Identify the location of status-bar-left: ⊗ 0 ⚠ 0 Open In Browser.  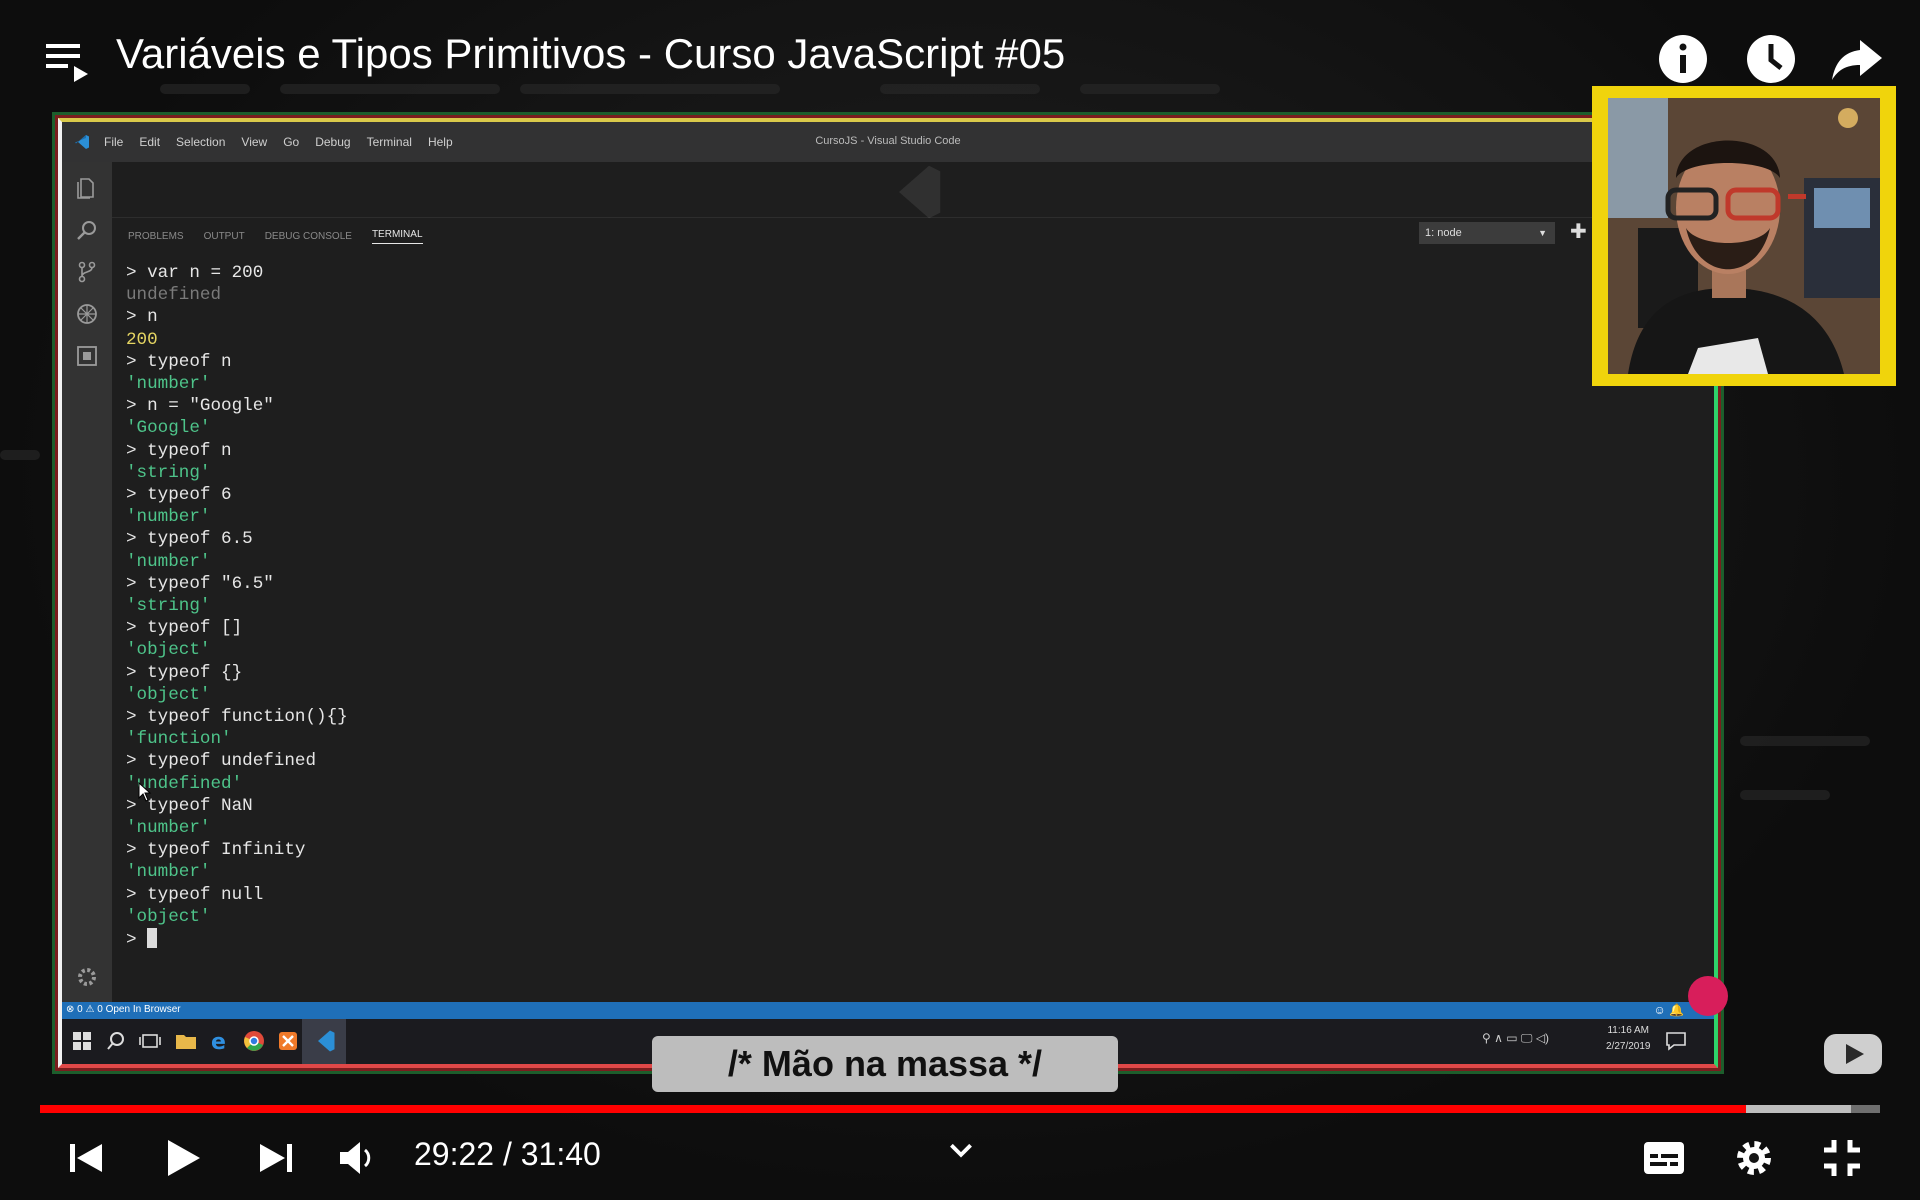
(123, 1009).